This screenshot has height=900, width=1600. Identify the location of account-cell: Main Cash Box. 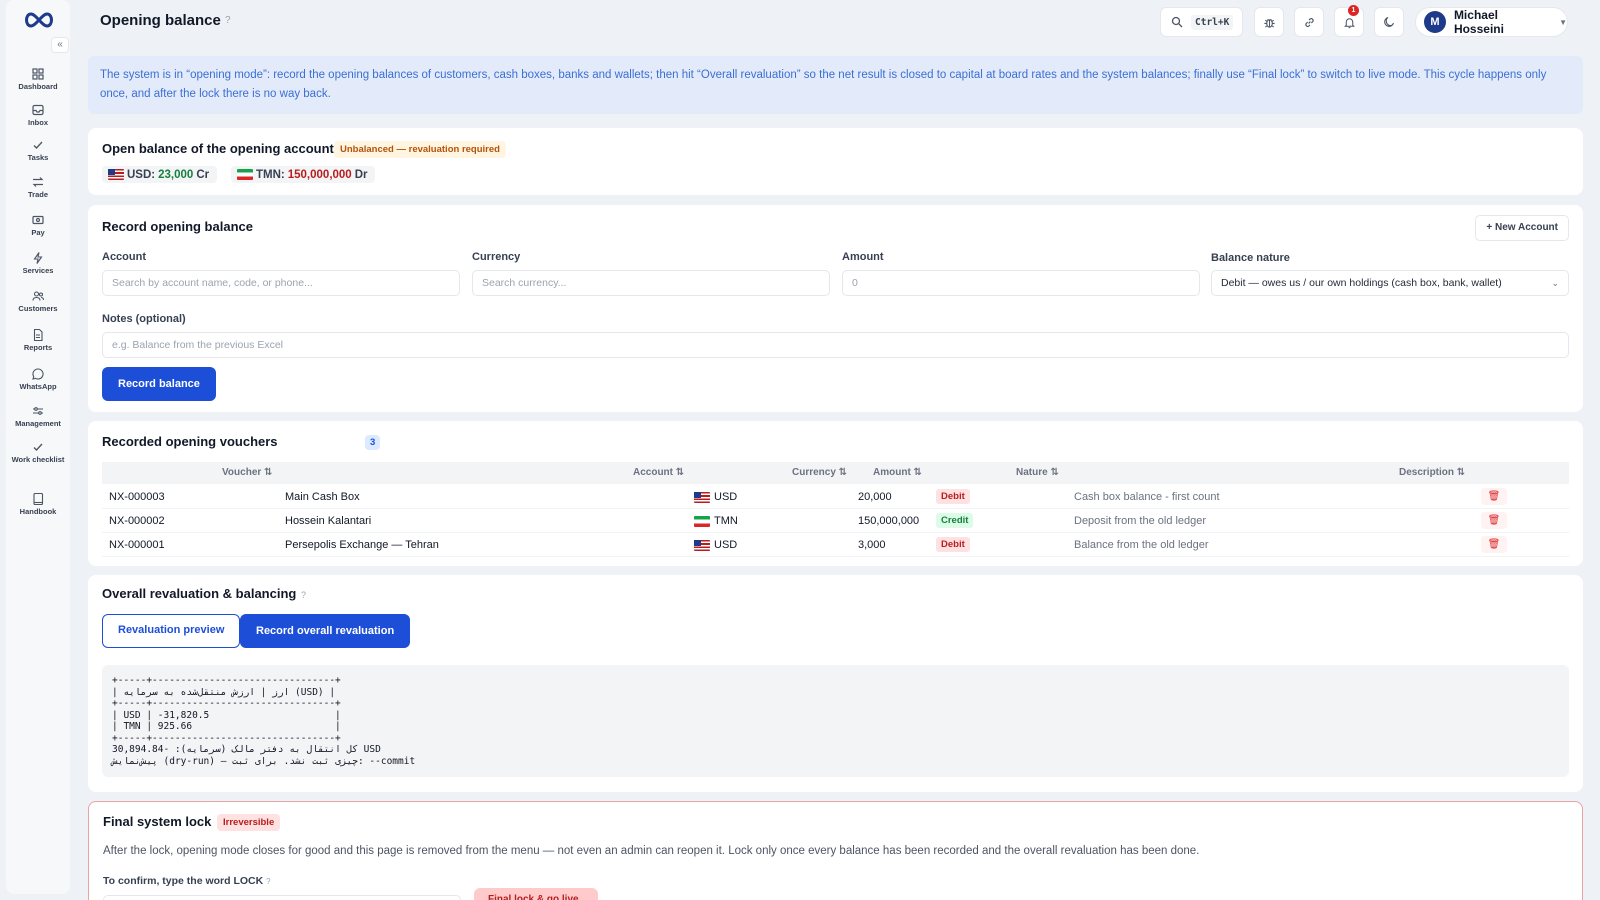
(322, 497).